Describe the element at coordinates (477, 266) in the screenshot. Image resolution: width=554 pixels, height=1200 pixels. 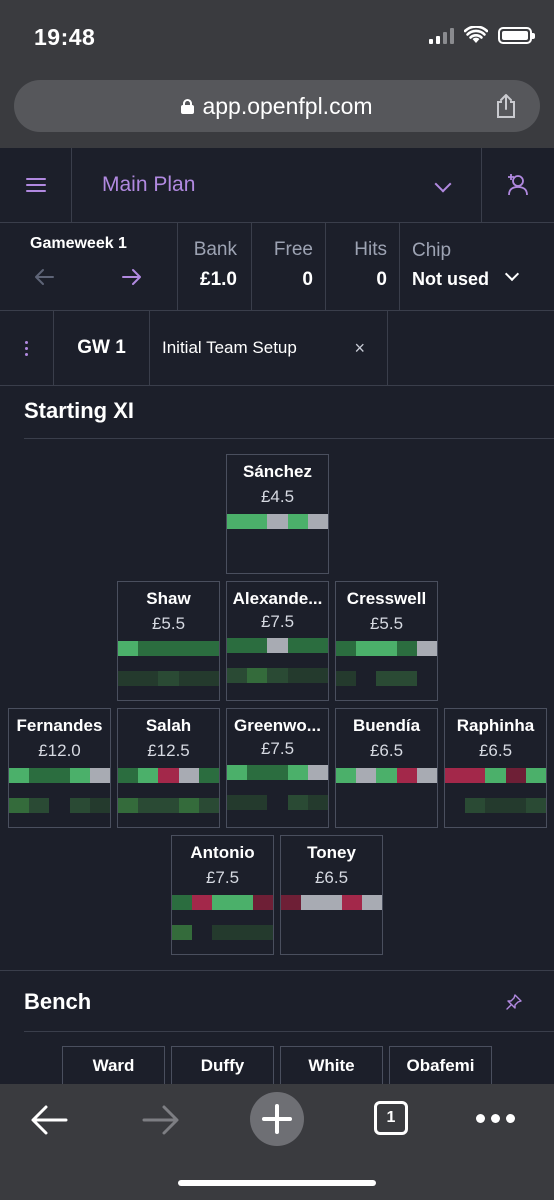
I see `chip-selector: Chip Not used` at that location.